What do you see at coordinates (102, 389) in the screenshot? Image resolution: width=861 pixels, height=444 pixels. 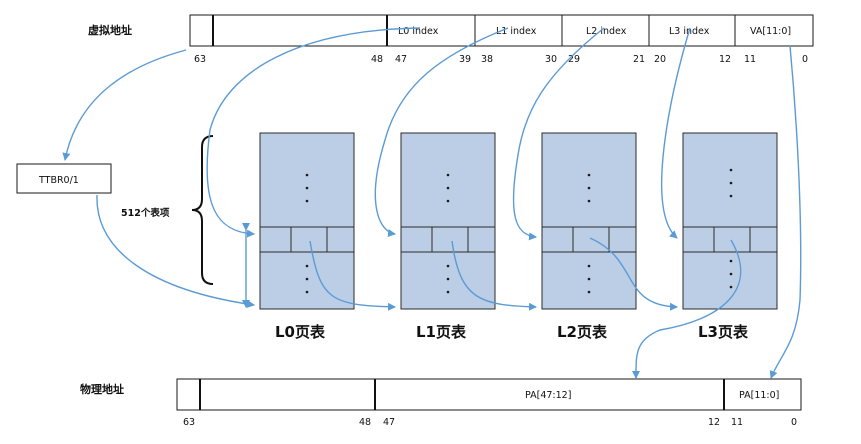 I see `physical-address-label: 物理地址` at bounding box center [102, 389].